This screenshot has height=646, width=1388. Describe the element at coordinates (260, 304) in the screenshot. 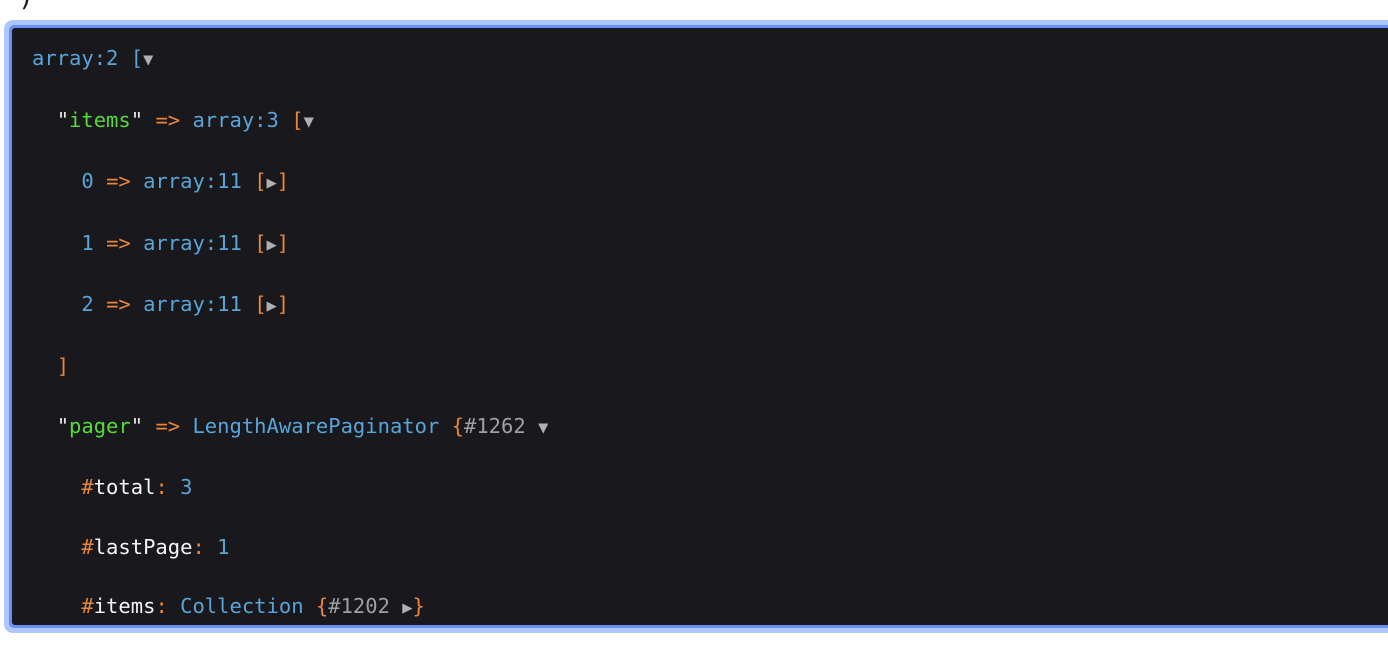

I see `items-2-open-bracket: [` at that location.